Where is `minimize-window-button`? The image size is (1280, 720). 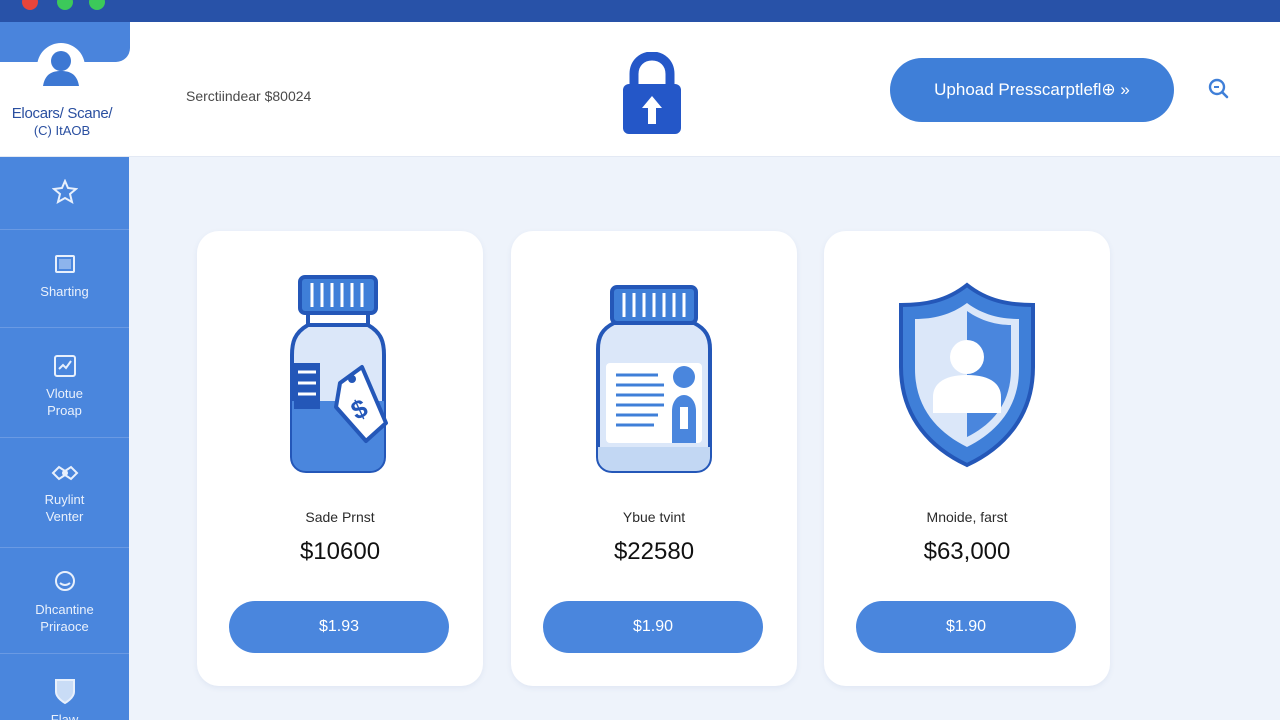 minimize-window-button is located at coordinates (65, 5).